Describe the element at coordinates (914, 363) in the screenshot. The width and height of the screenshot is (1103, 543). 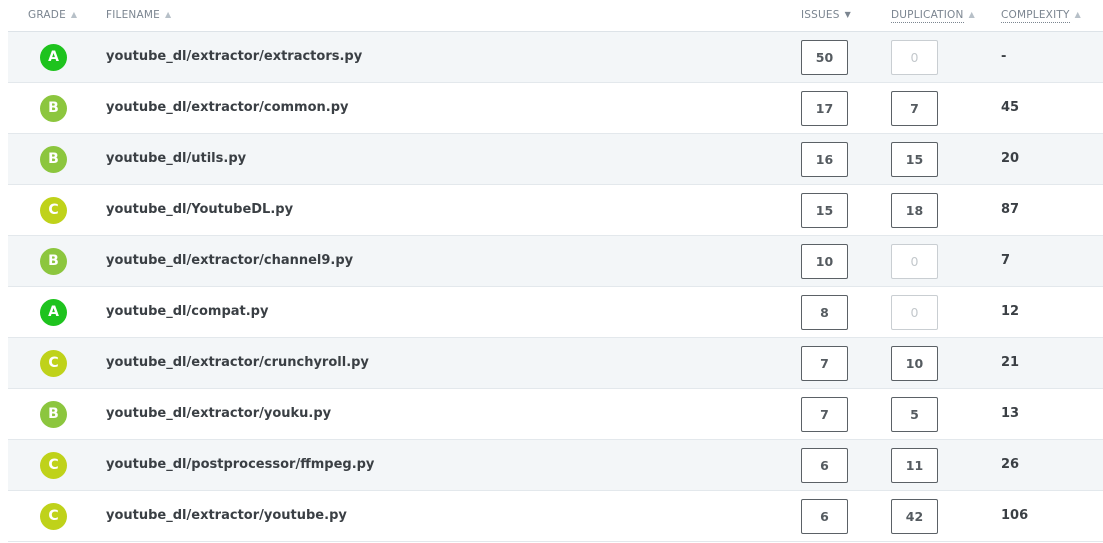
I see `duplication-count-button: 10` at that location.